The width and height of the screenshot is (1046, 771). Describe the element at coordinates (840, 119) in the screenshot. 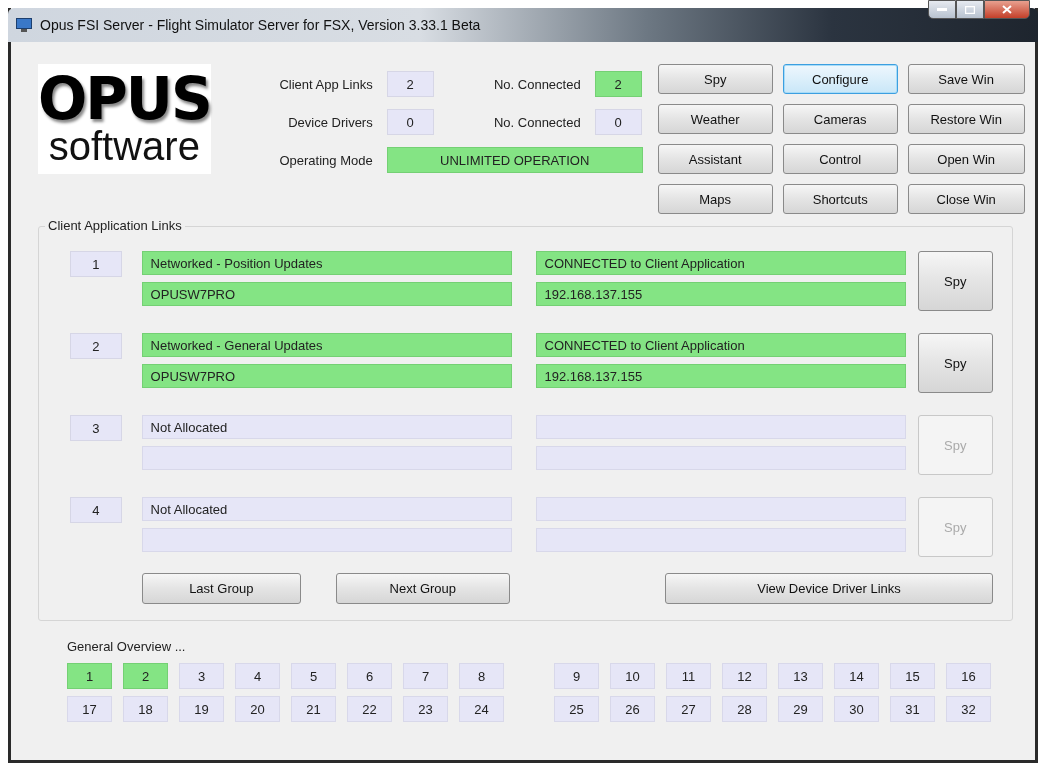

I see `toolbar-button: Cameras` at that location.